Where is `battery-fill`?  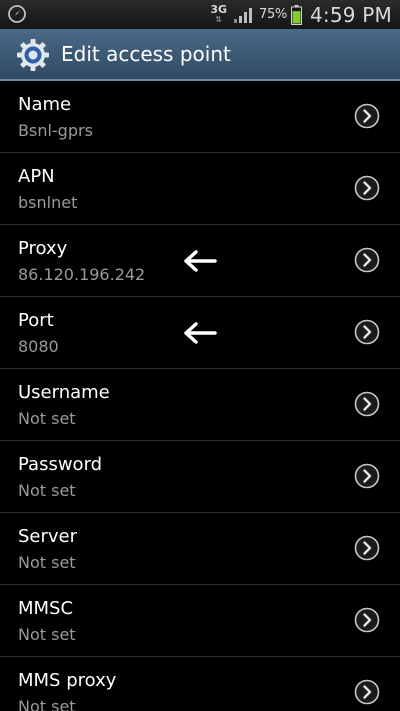
battery-fill is located at coordinates (296, 17).